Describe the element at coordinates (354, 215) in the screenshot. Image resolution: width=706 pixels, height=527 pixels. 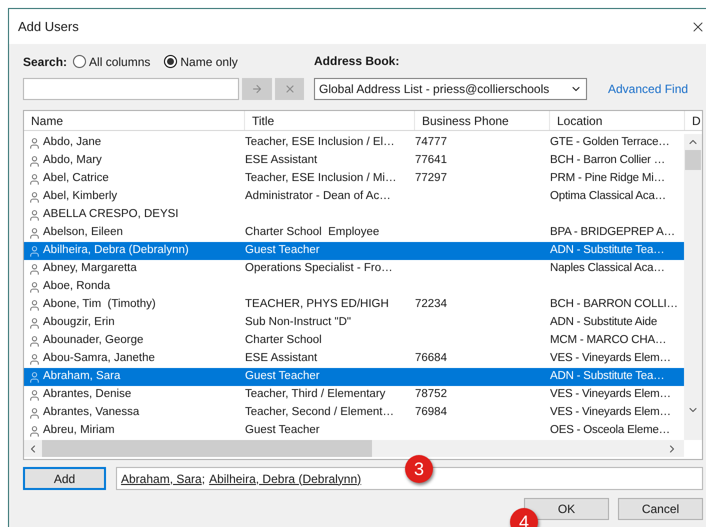
I see `user-row: ABELLA CRESPO, DEYSI` at that location.